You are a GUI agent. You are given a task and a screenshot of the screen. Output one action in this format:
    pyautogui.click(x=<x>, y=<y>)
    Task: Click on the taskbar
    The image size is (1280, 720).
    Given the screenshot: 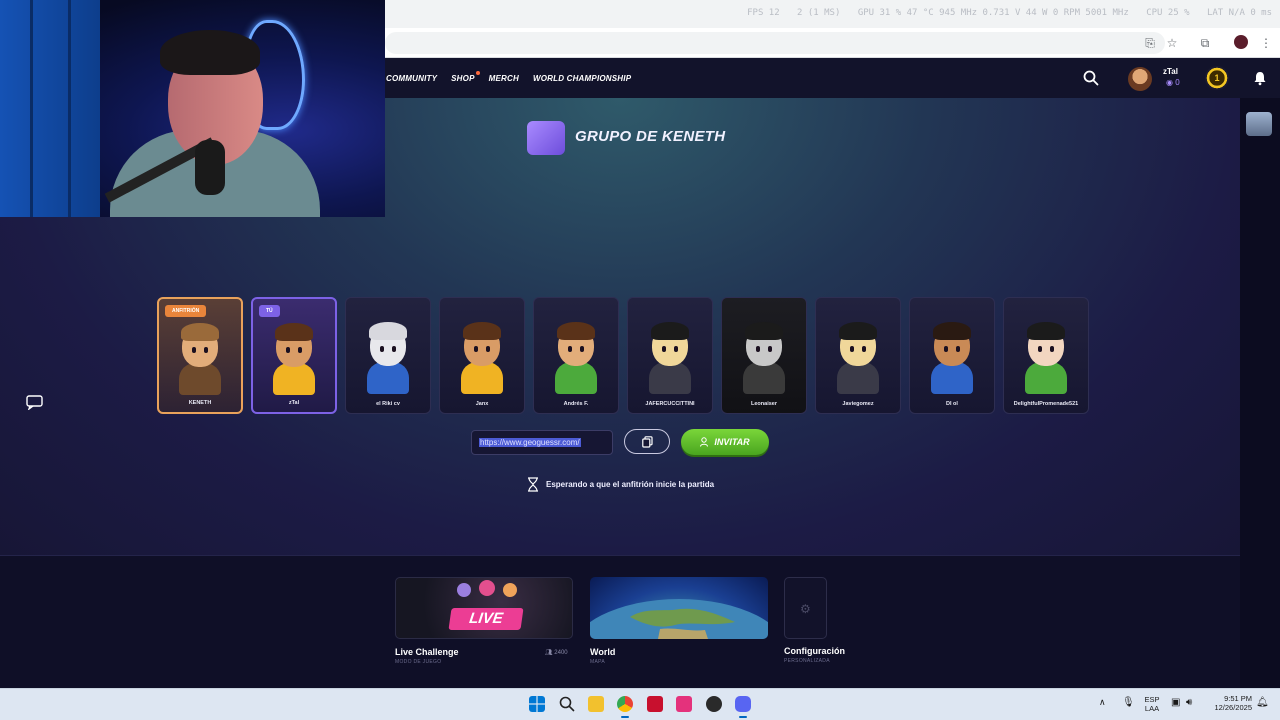 What is the action you would take?
    pyautogui.click(x=640, y=704)
    